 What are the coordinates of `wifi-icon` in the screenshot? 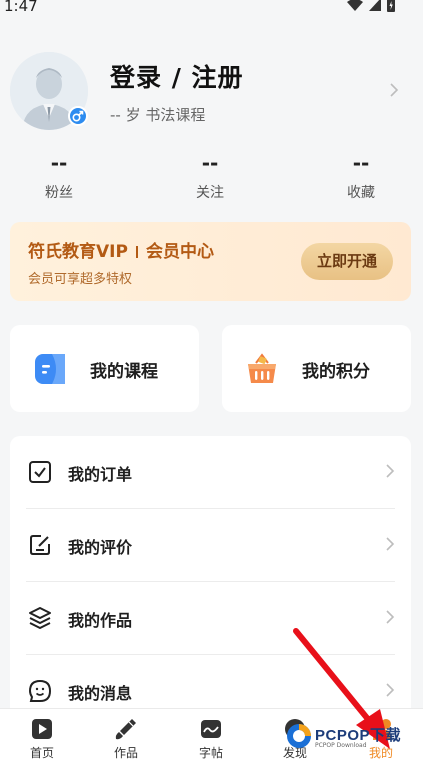 It's located at (355, 5).